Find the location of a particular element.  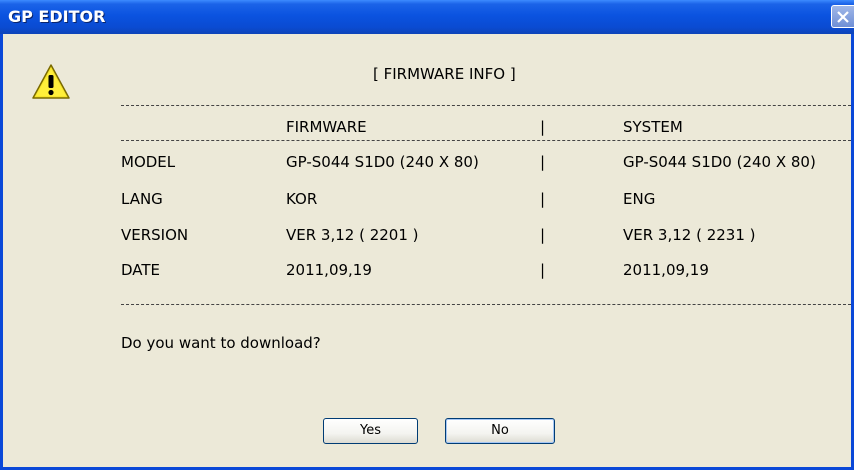

column-header-firmware: FIRMWARE is located at coordinates (326, 127).